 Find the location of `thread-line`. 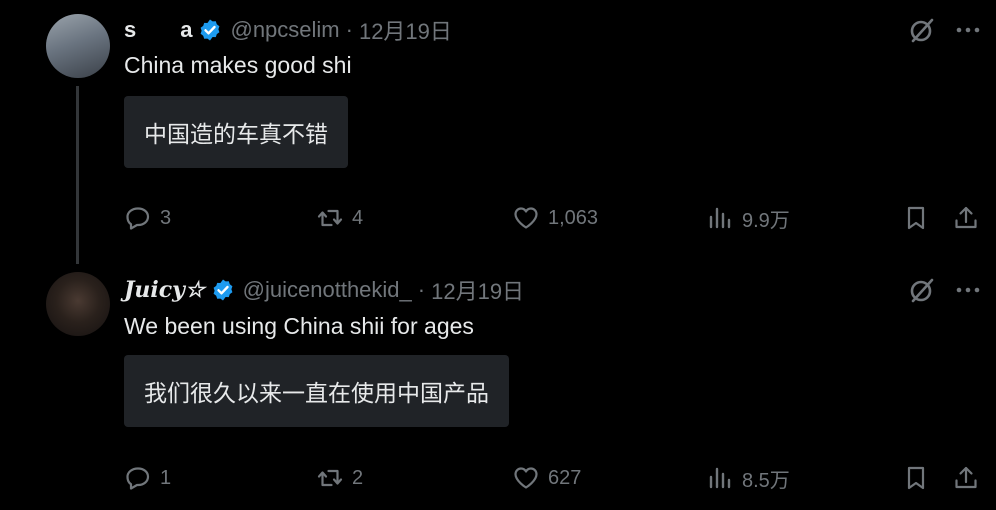

thread-line is located at coordinates (77, 175).